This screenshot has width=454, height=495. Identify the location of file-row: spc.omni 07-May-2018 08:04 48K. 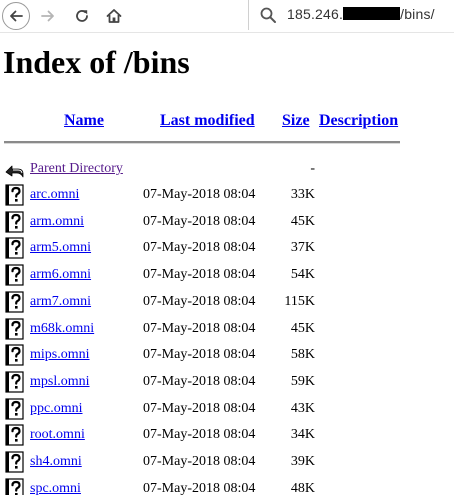
(227, 486).